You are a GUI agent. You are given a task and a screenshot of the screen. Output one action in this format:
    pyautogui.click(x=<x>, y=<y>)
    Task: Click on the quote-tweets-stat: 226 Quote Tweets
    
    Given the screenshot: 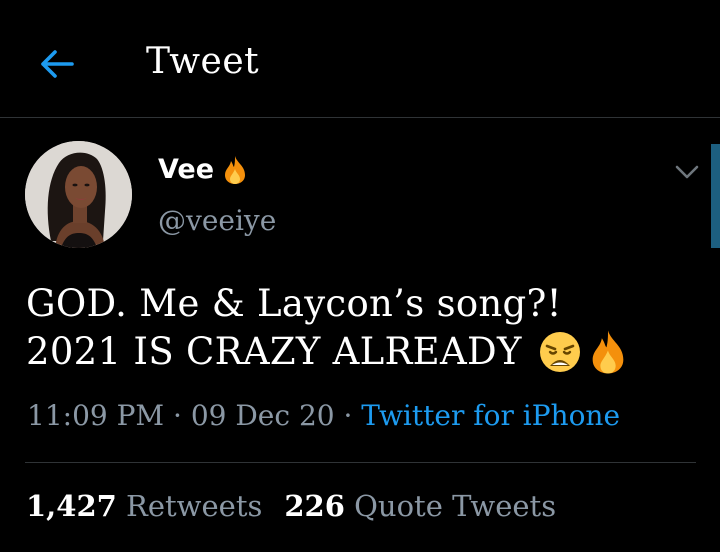 What is the action you would take?
    pyautogui.click(x=420, y=506)
    